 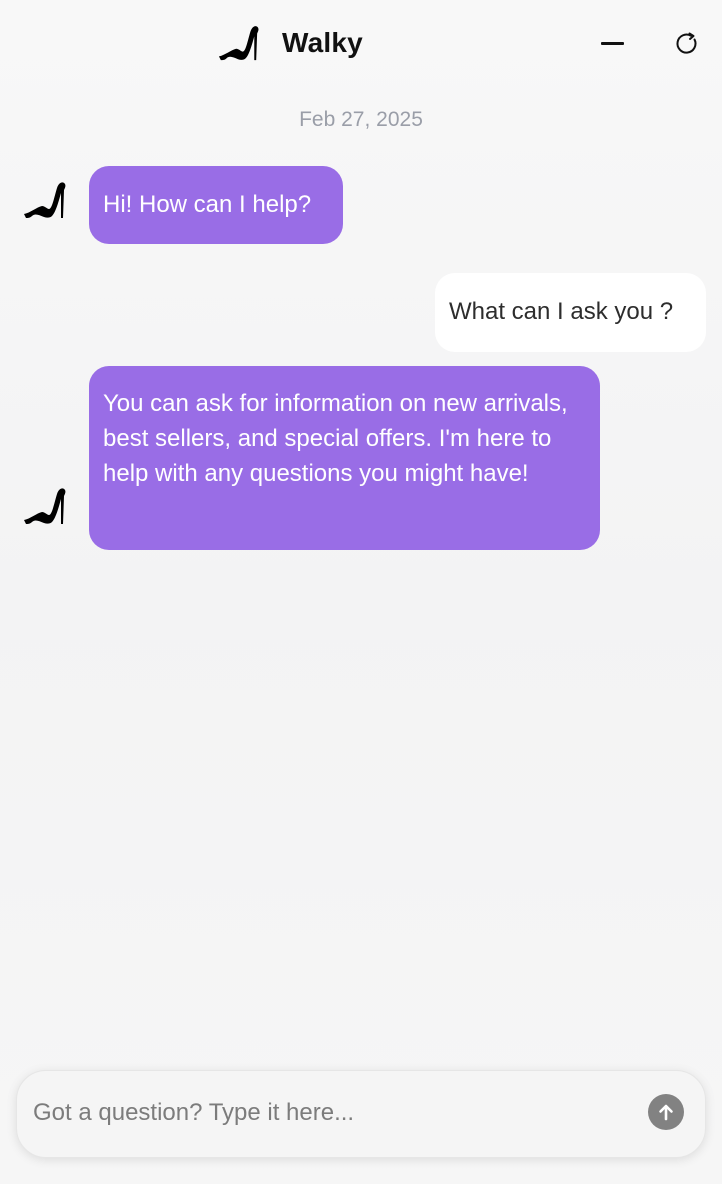 I want to click on refresh-icon, so click(x=686, y=43).